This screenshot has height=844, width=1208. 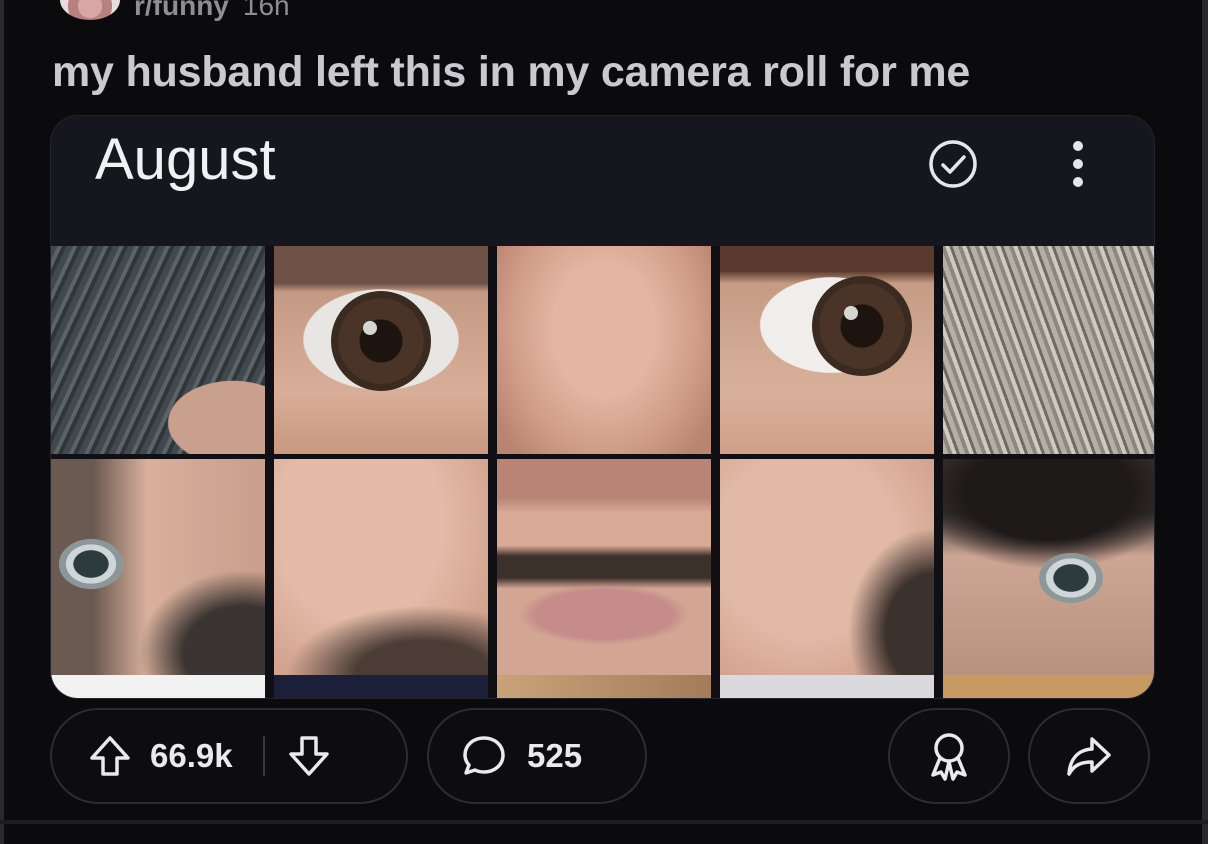 What do you see at coordinates (158, 352) in the screenshot?
I see `photo-thumbnail-hair` at bounding box center [158, 352].